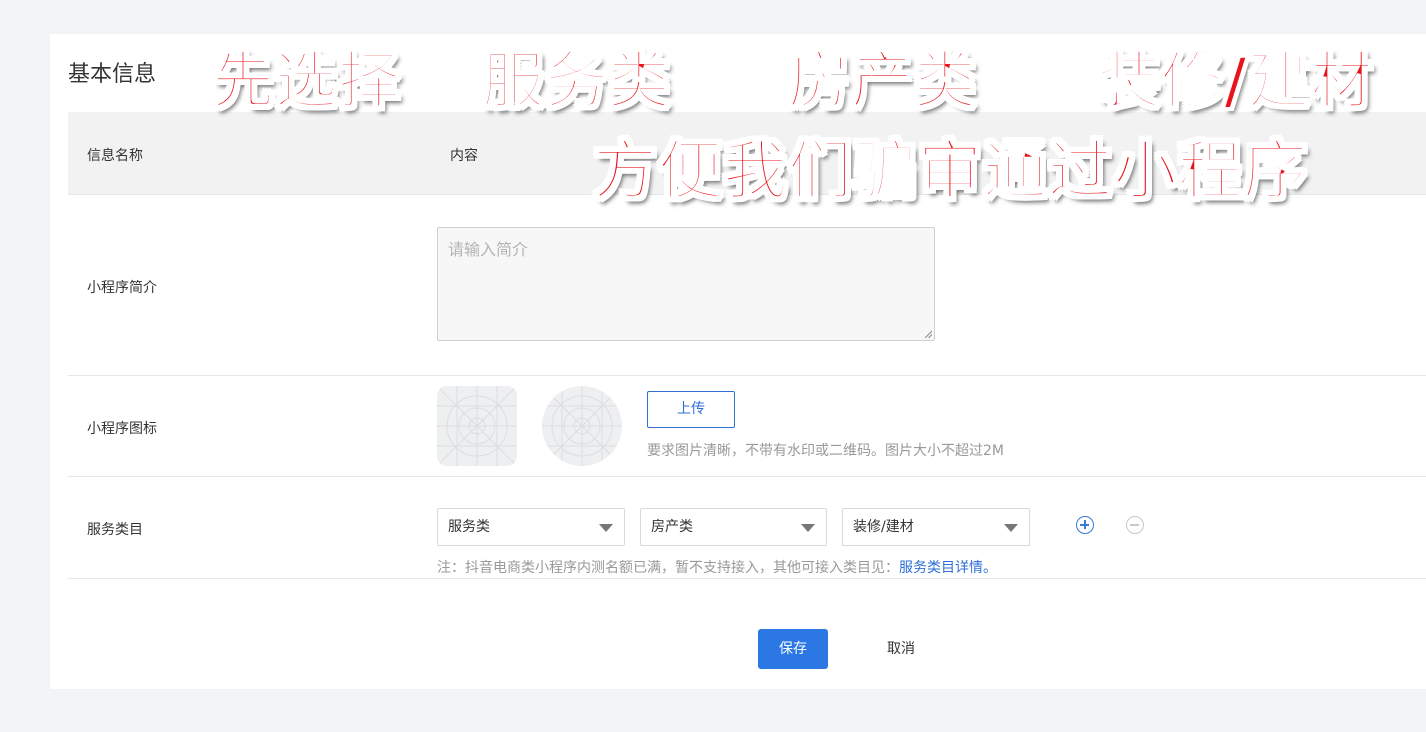 Image resolution: width=1426 pixels, height=732 pixels. What do you see at coordinates (122, 288) in the screenshot?
I see `intro-label: 小程序简介` at bounding box center [122, 288].